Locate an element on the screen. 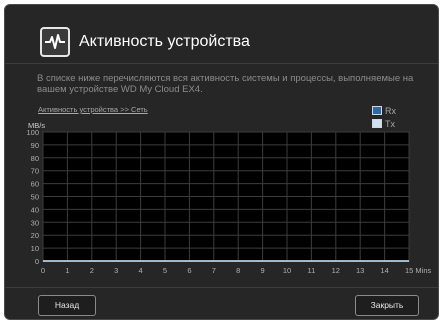  x-tick-label: 15 Mins is located at coordinates (418, 270).